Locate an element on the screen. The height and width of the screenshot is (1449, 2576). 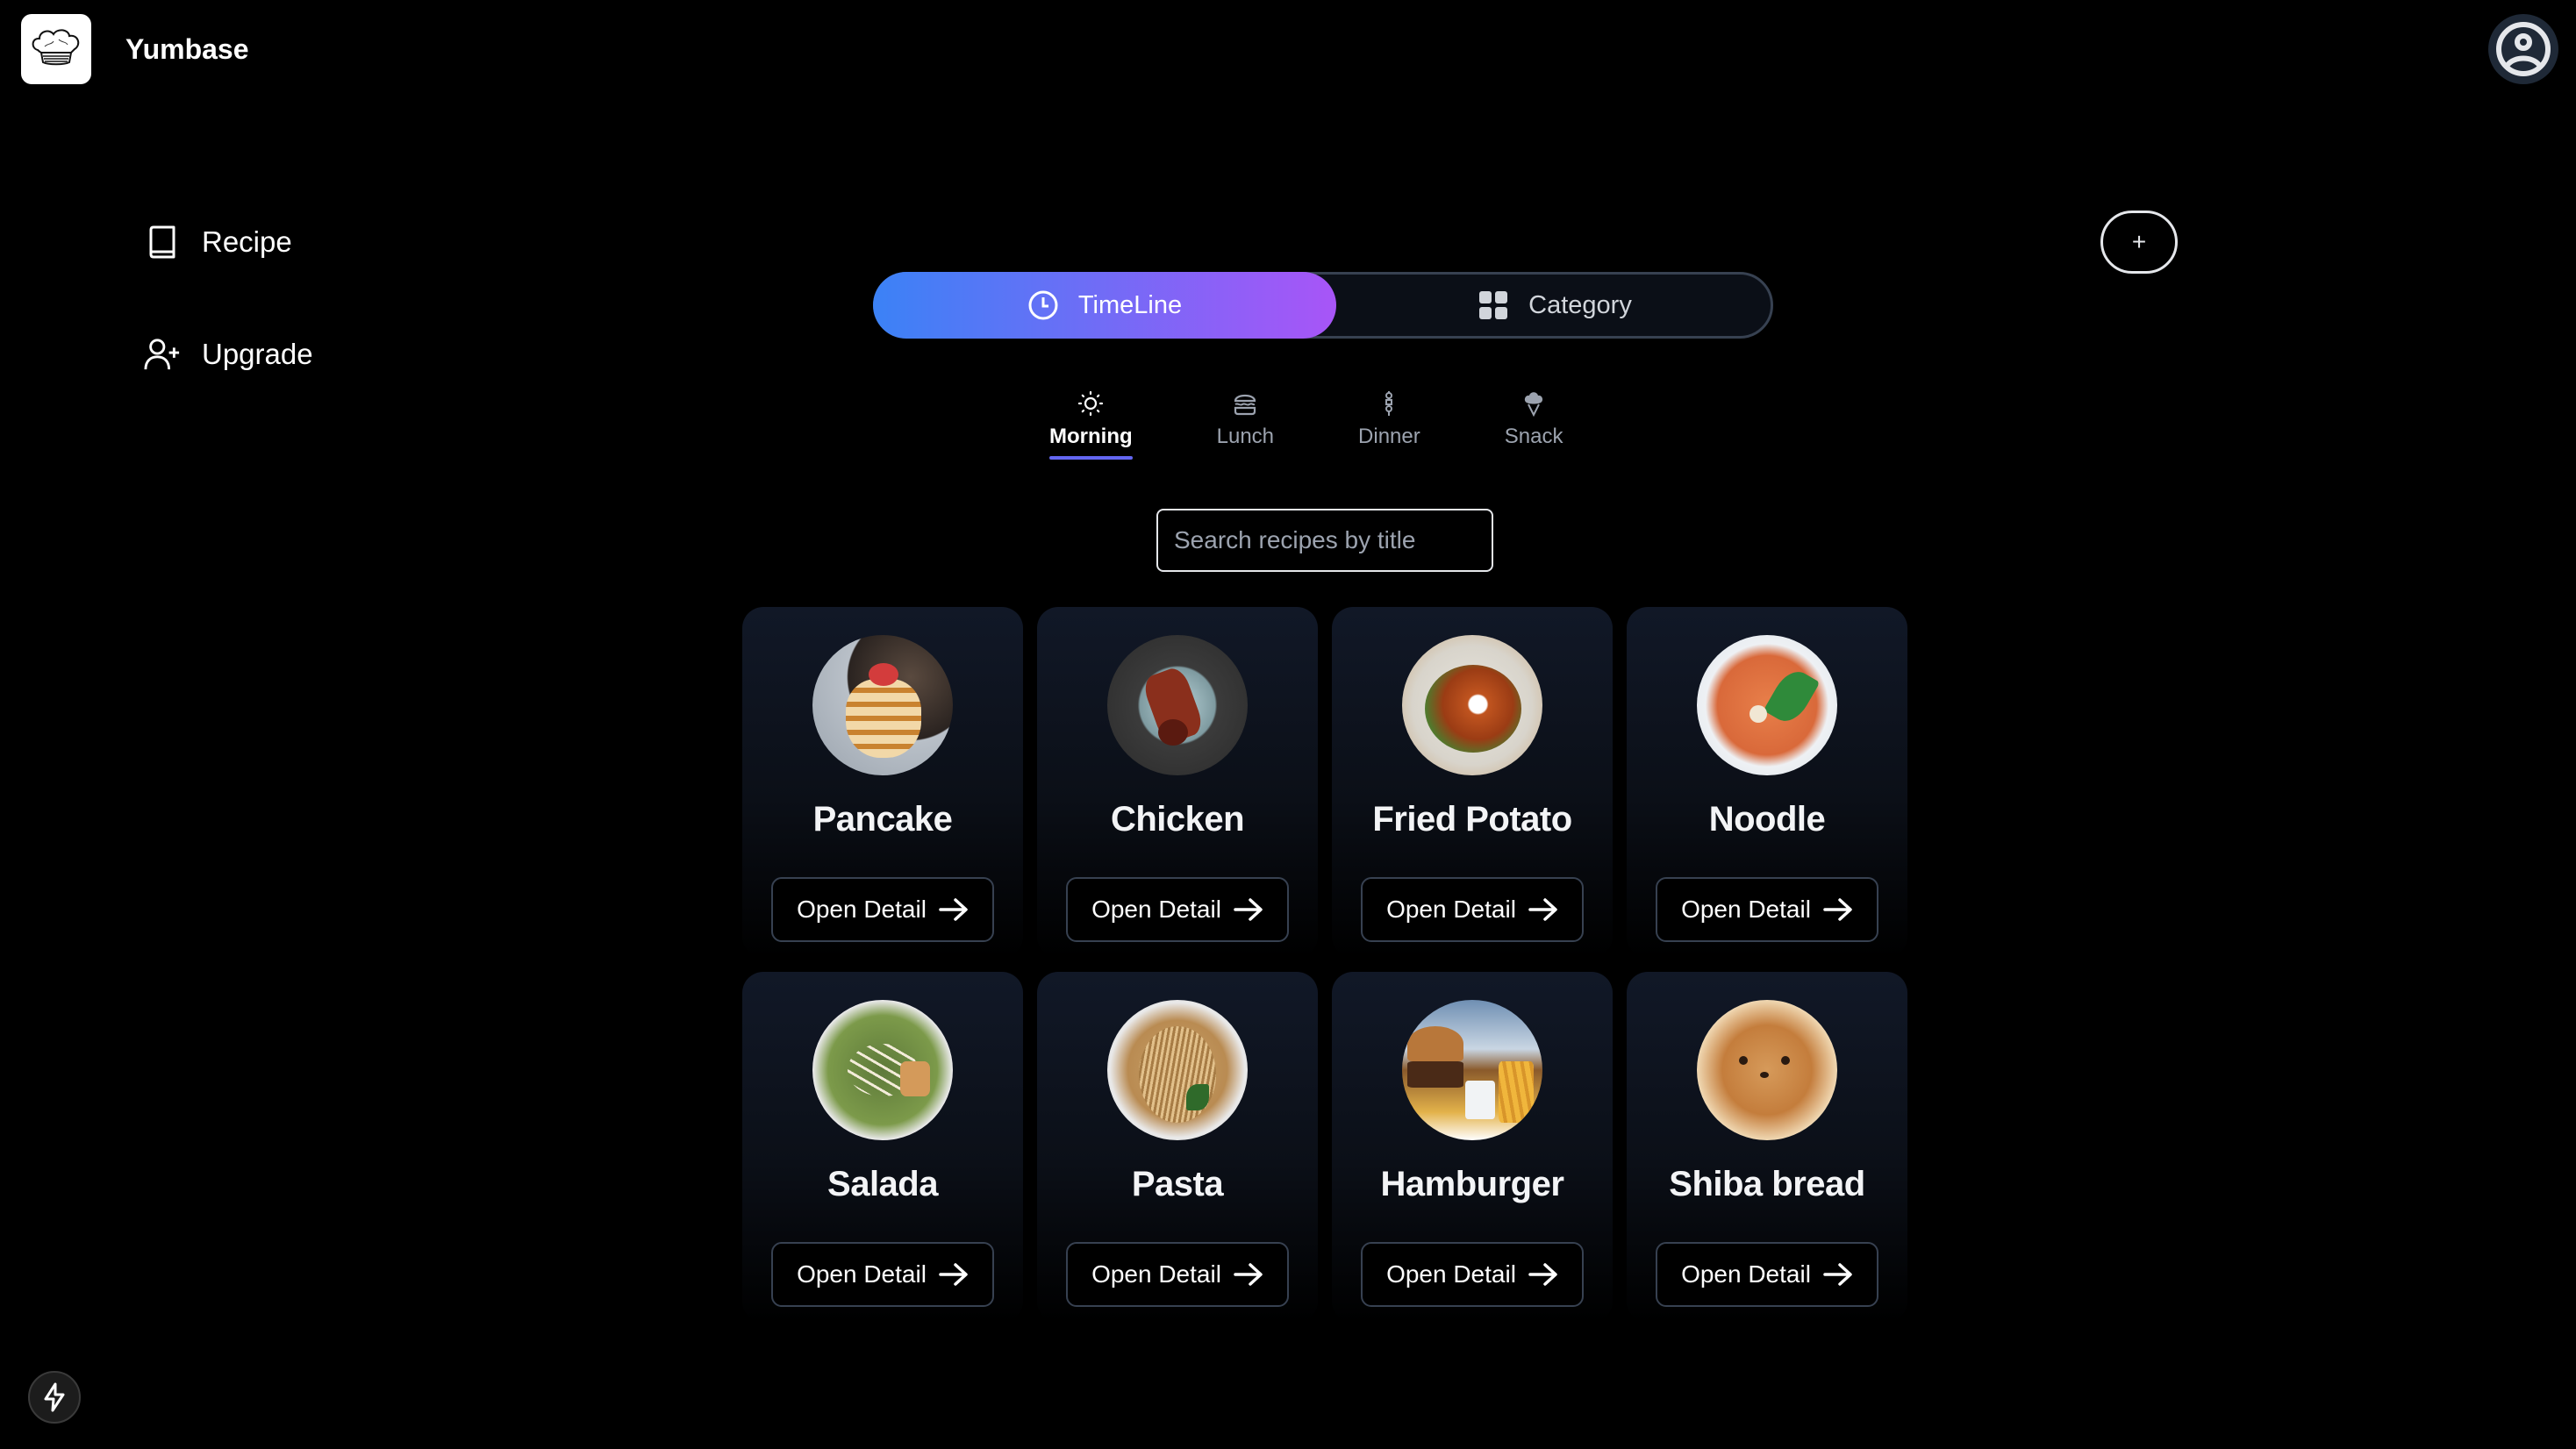
recipe-image-shiba-bread is located at coordinates (1767, 1070).